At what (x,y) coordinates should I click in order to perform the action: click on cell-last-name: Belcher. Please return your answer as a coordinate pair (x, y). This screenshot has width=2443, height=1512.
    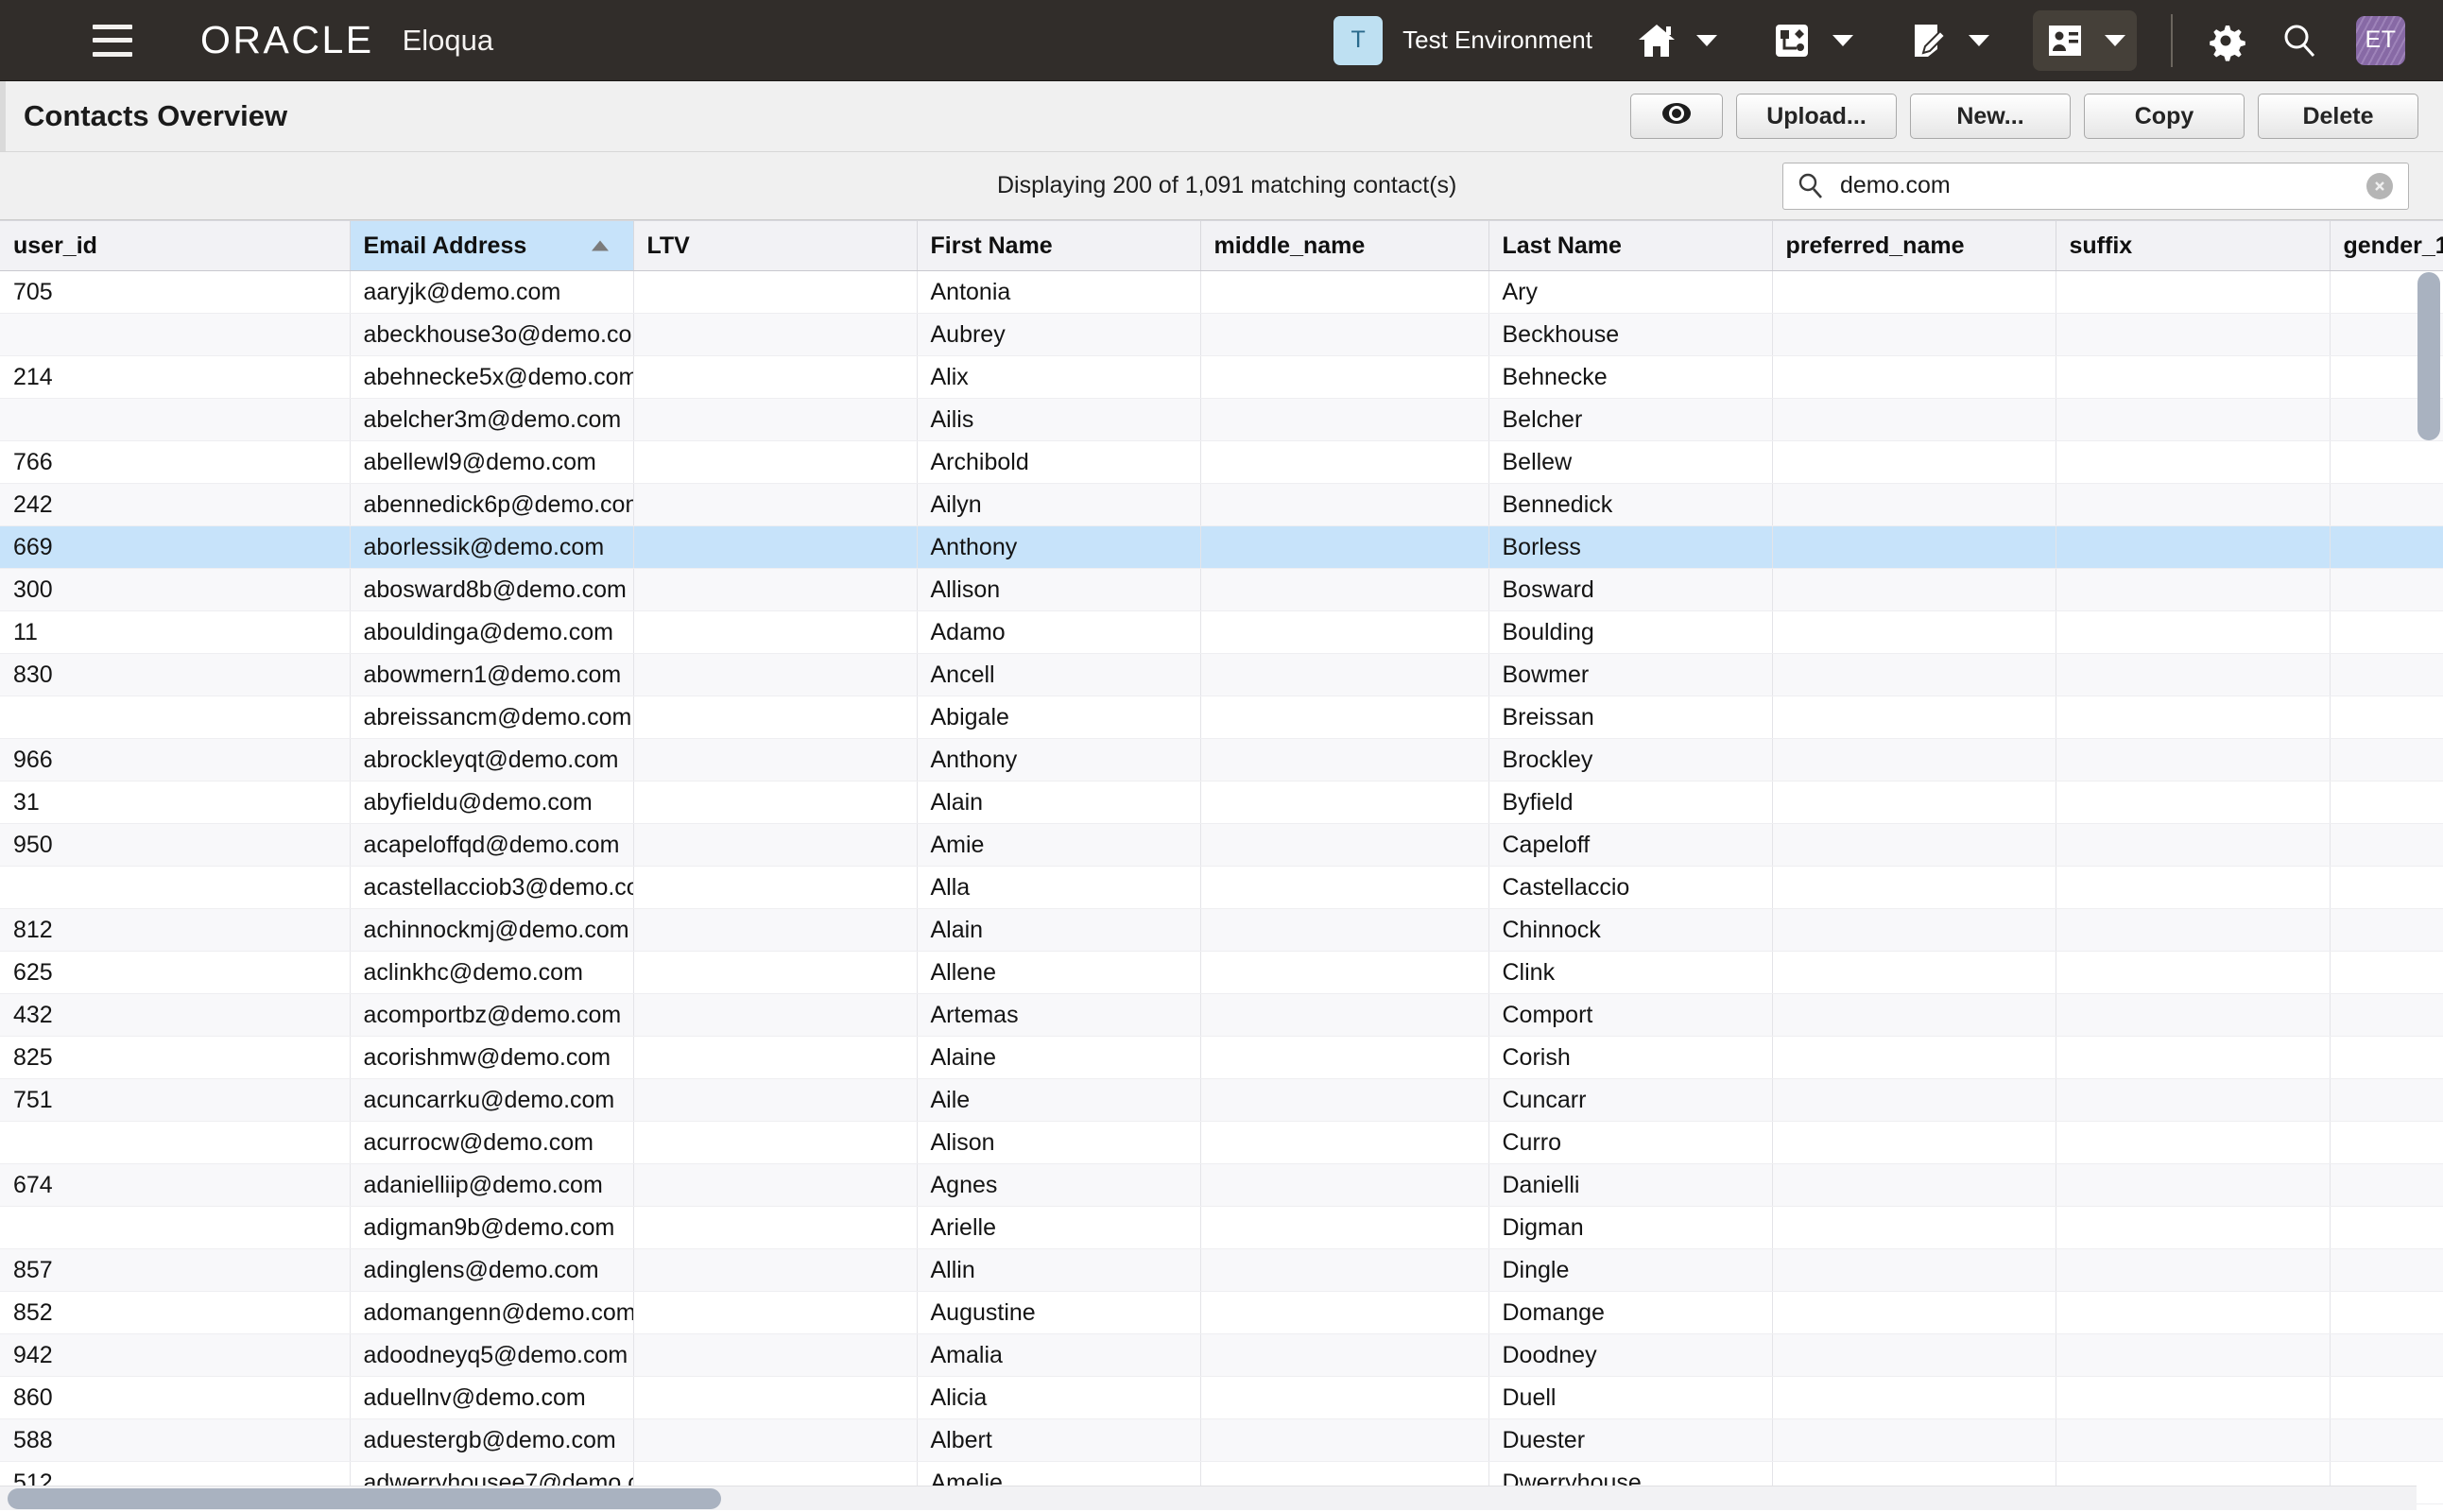
    Looking at the image, I should click on (1630, 419).